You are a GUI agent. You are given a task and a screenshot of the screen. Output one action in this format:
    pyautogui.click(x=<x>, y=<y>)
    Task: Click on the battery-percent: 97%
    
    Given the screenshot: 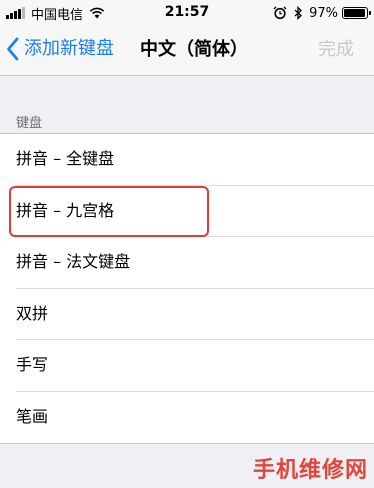 What is the action you would take?
    pyautogui.click(x=323, y=13)
    